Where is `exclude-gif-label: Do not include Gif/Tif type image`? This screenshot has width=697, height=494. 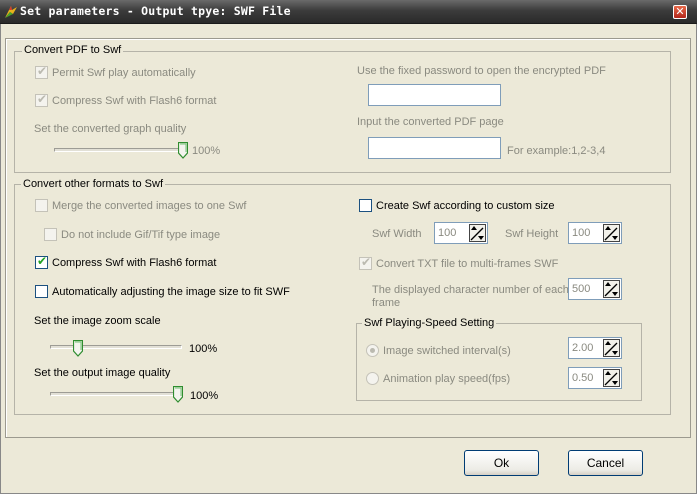 exclude-gif-label: Do not include Gif/Tif type image is located at coordinates (141, 235).